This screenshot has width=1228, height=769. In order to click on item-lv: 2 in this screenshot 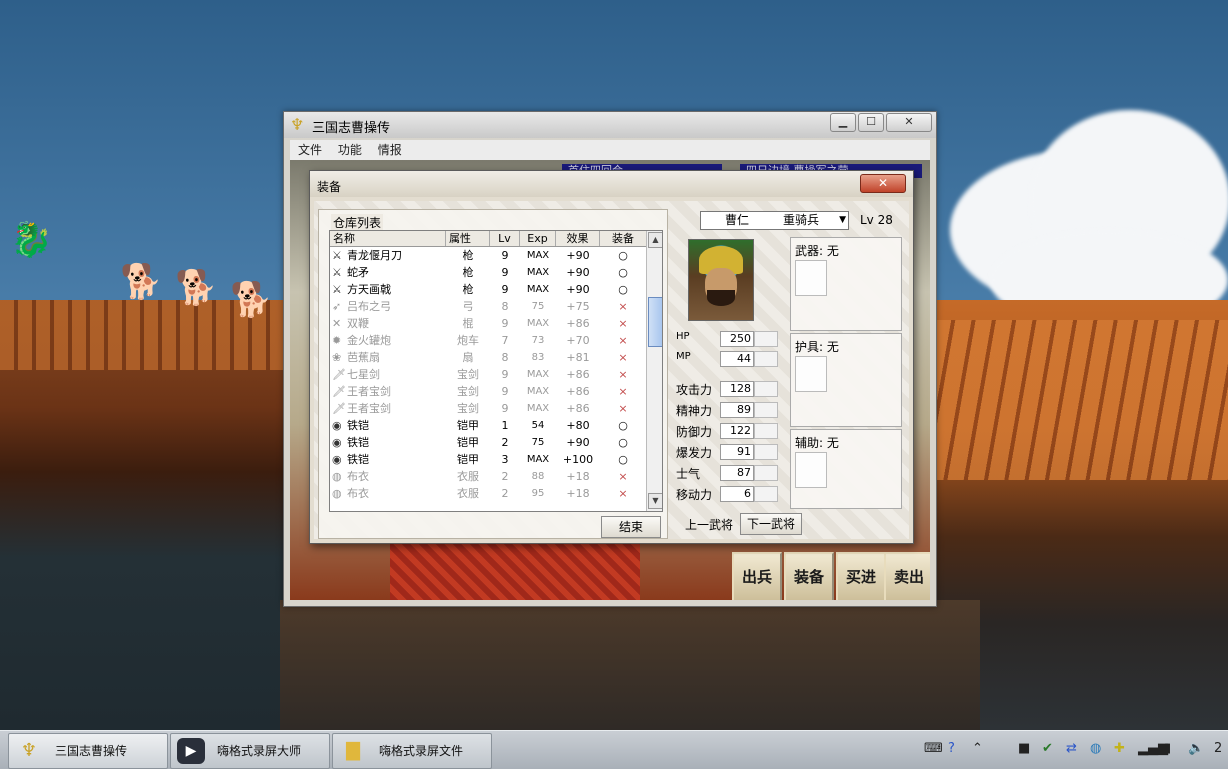, I will do `click(505, 493)`.